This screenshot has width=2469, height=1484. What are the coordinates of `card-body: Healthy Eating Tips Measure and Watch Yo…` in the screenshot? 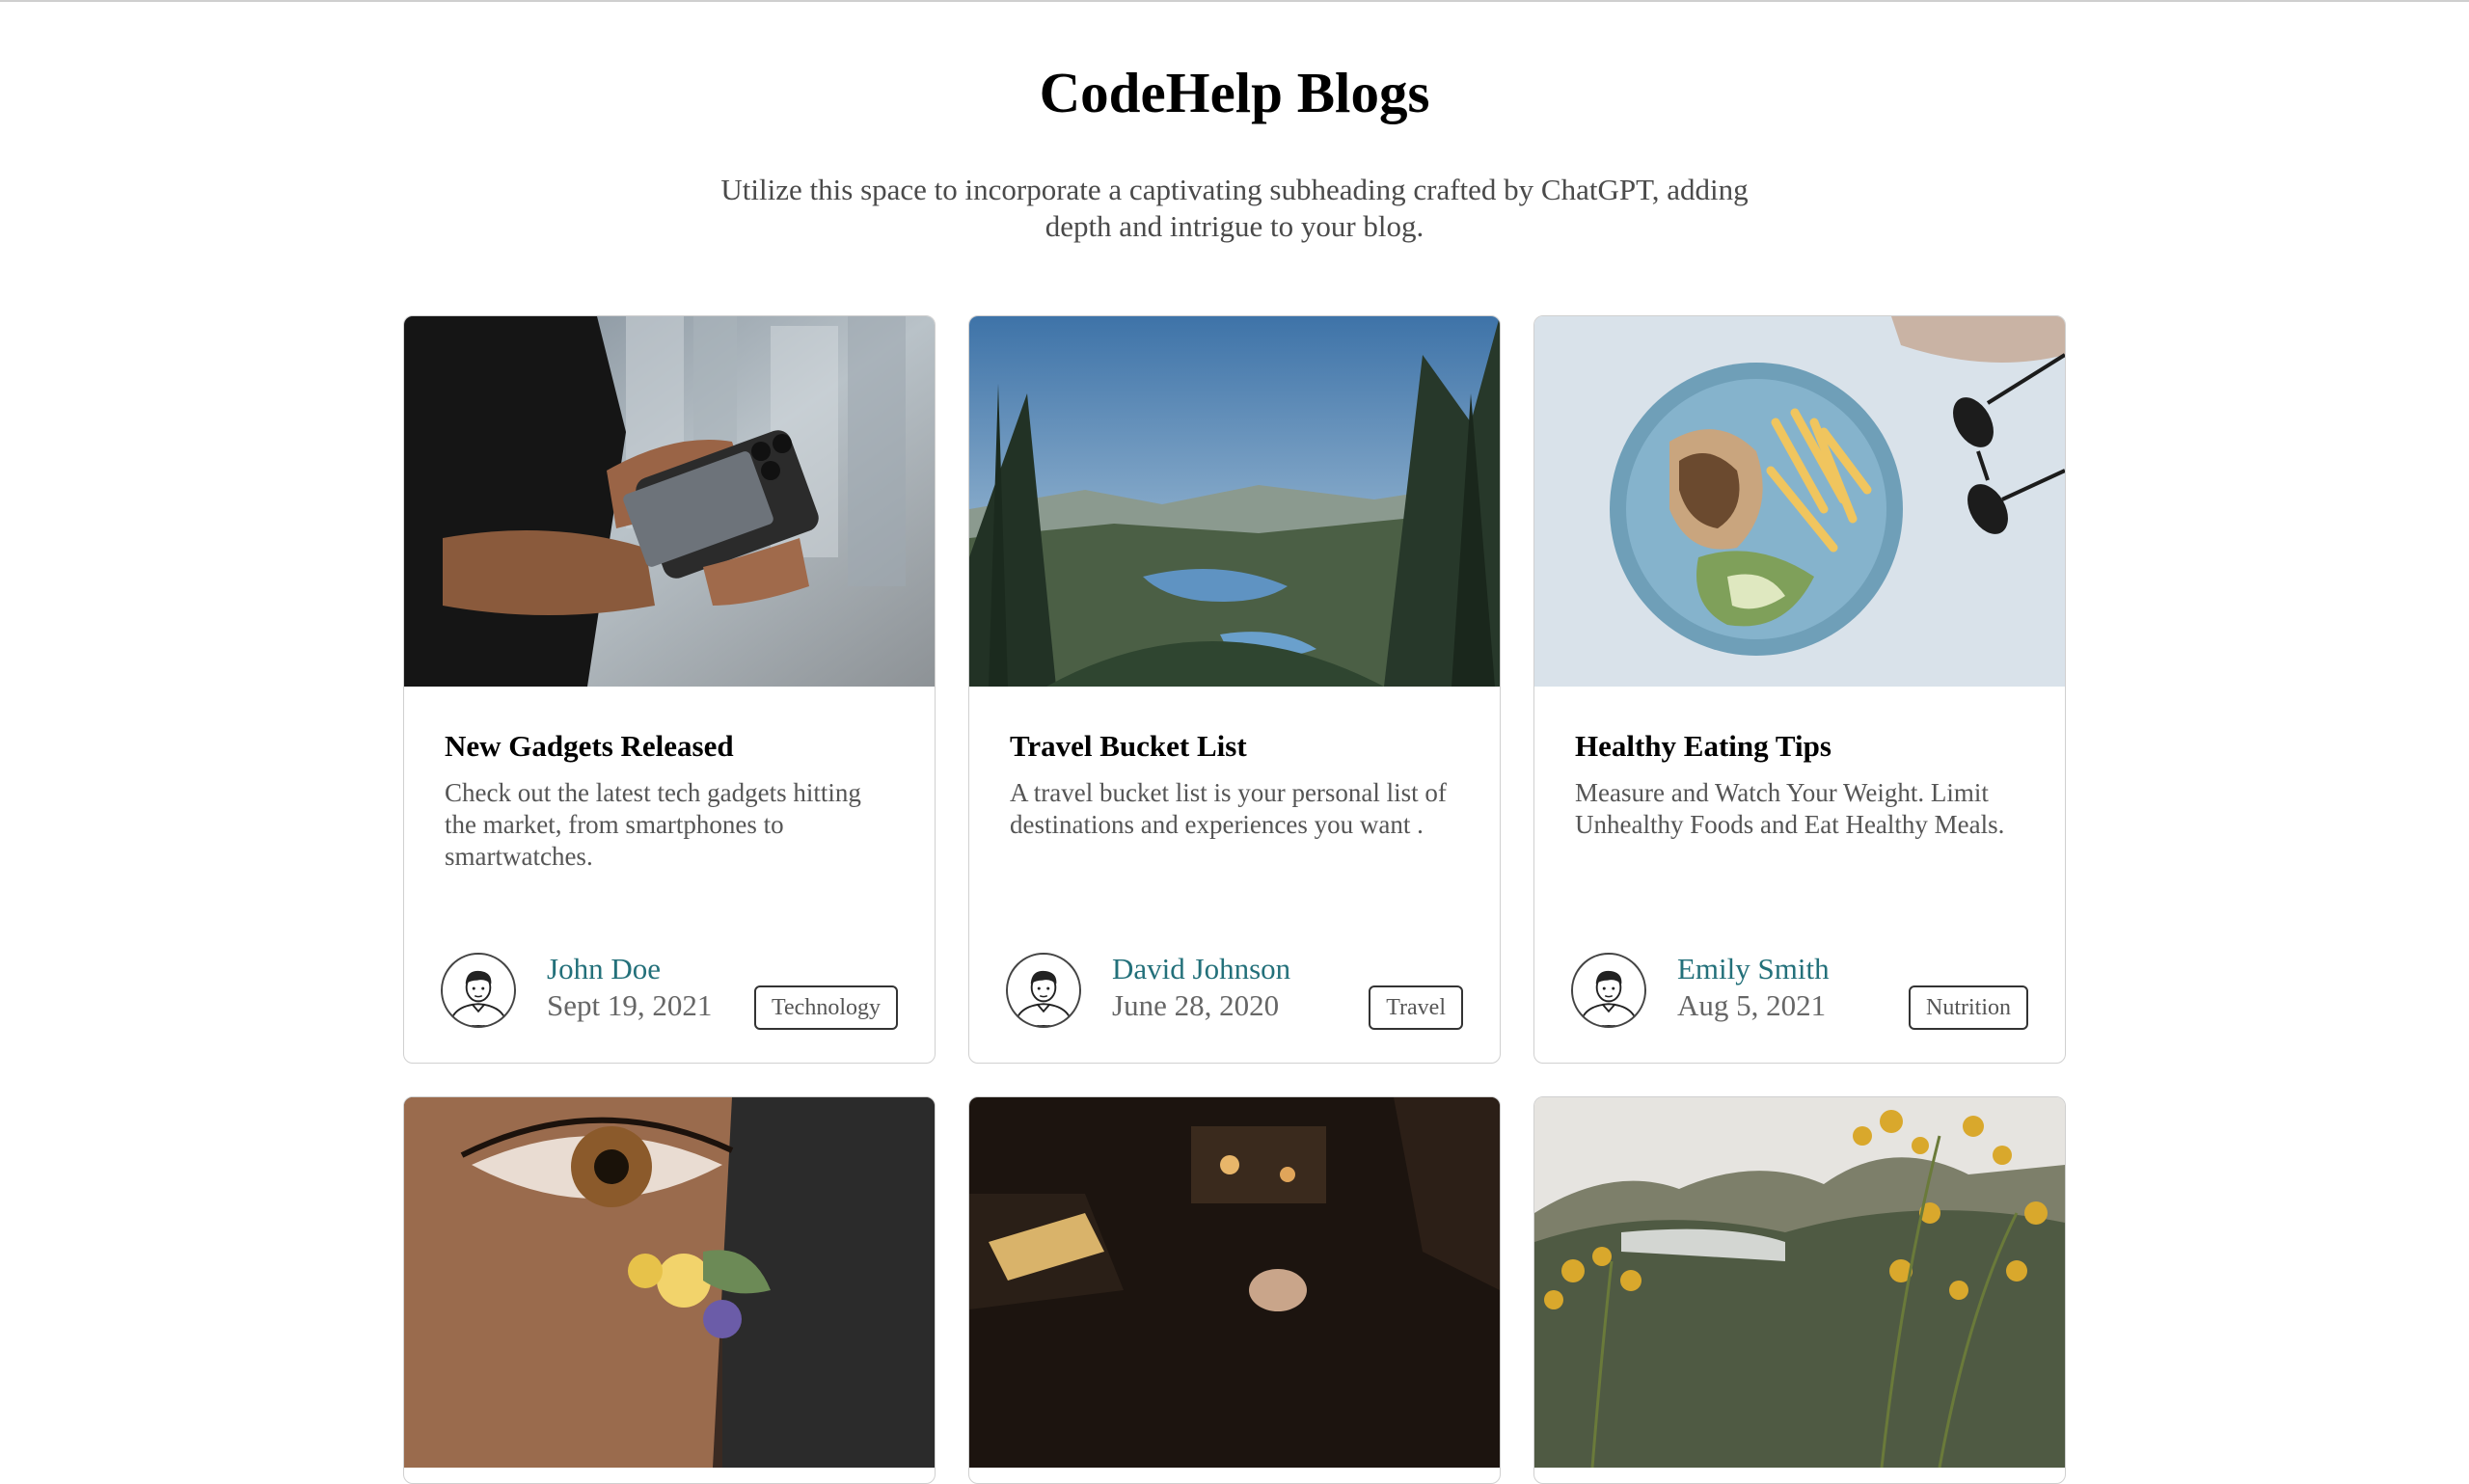 It's located at (1799, 764).